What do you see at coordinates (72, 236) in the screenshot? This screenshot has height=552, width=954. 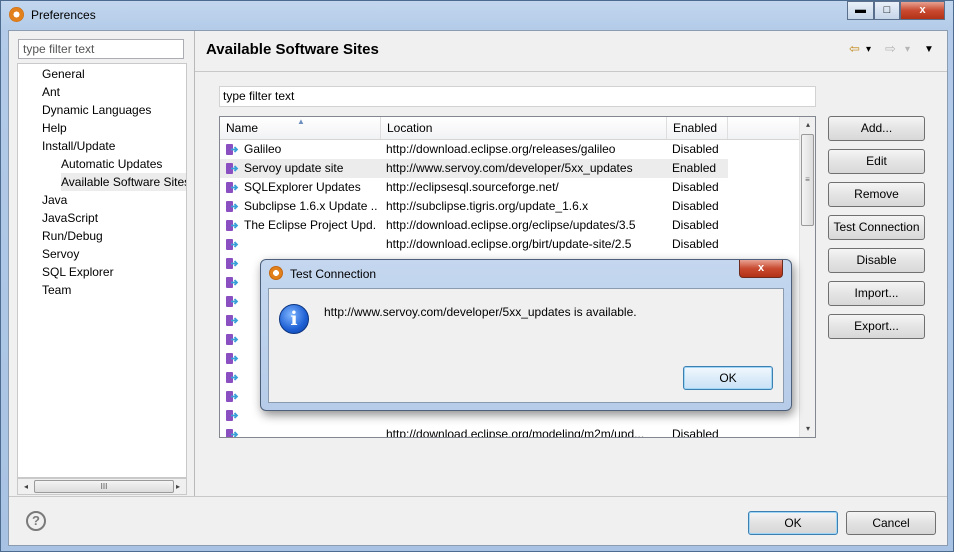 I see `tree-item: Run/Debug` at bounding box center [72, 236].